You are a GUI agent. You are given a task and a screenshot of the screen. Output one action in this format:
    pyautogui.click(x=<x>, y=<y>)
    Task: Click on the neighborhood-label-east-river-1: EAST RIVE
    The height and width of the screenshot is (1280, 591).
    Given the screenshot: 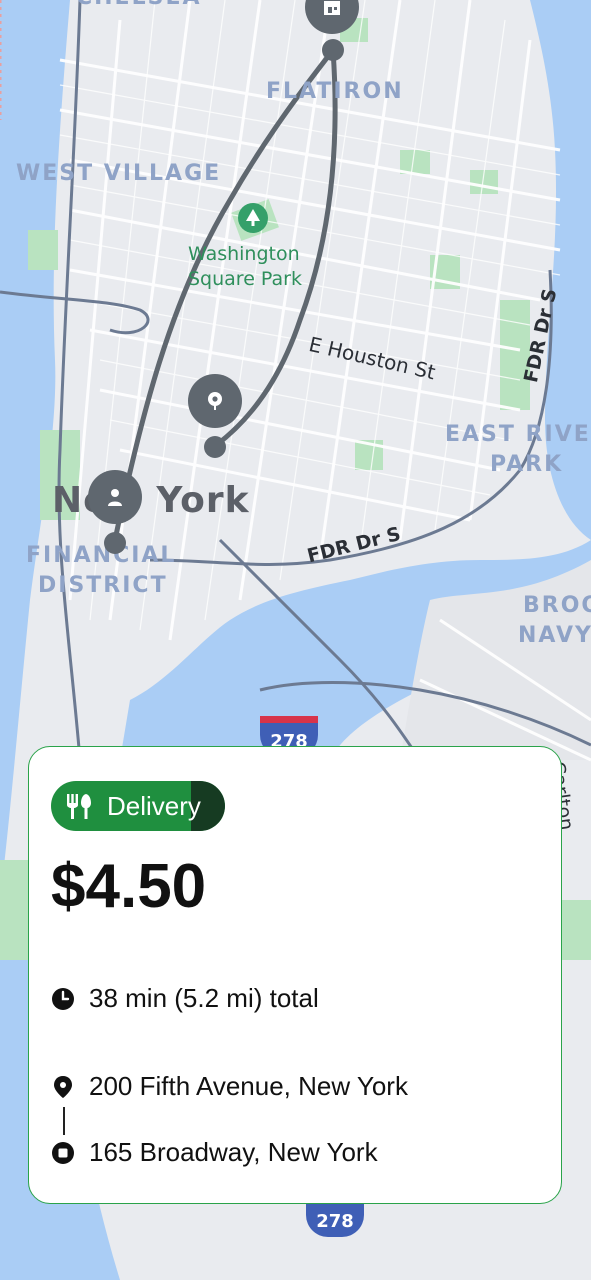 What is the action you would take?
    pyautogui.click(x=518, y=434)
    